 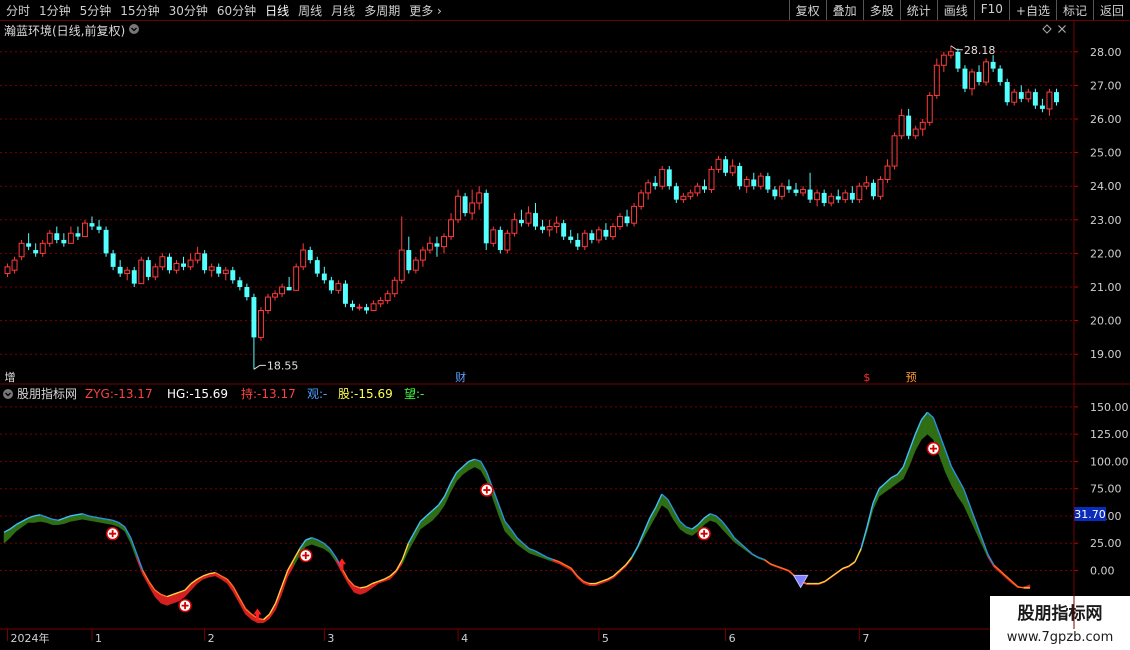 I want to click on toolbar-button-0: 复权, so click(x=807, y=10).